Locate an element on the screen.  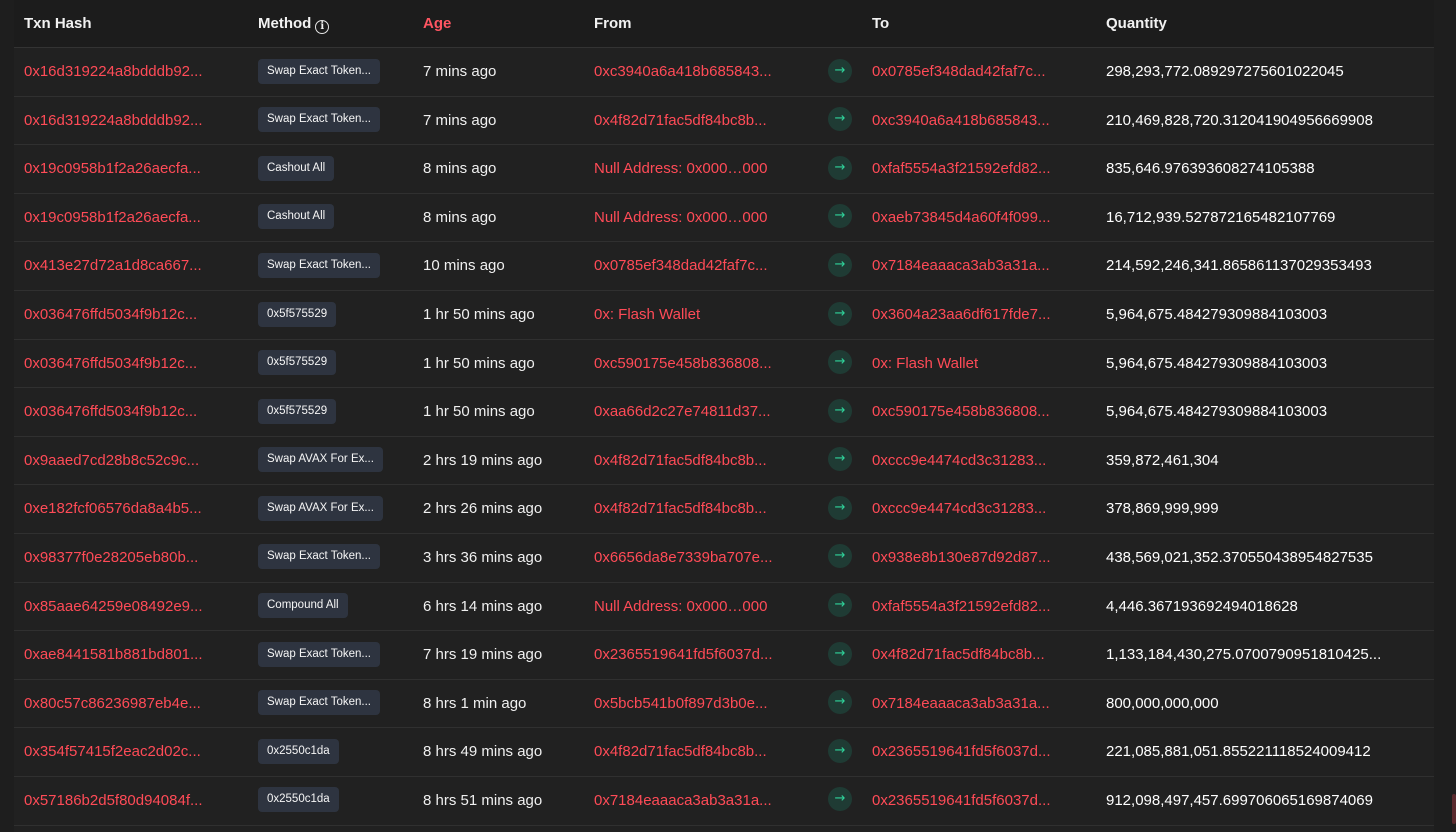
from-address-link: 0x: Flash Wallet is located at coordinates (687, 315).